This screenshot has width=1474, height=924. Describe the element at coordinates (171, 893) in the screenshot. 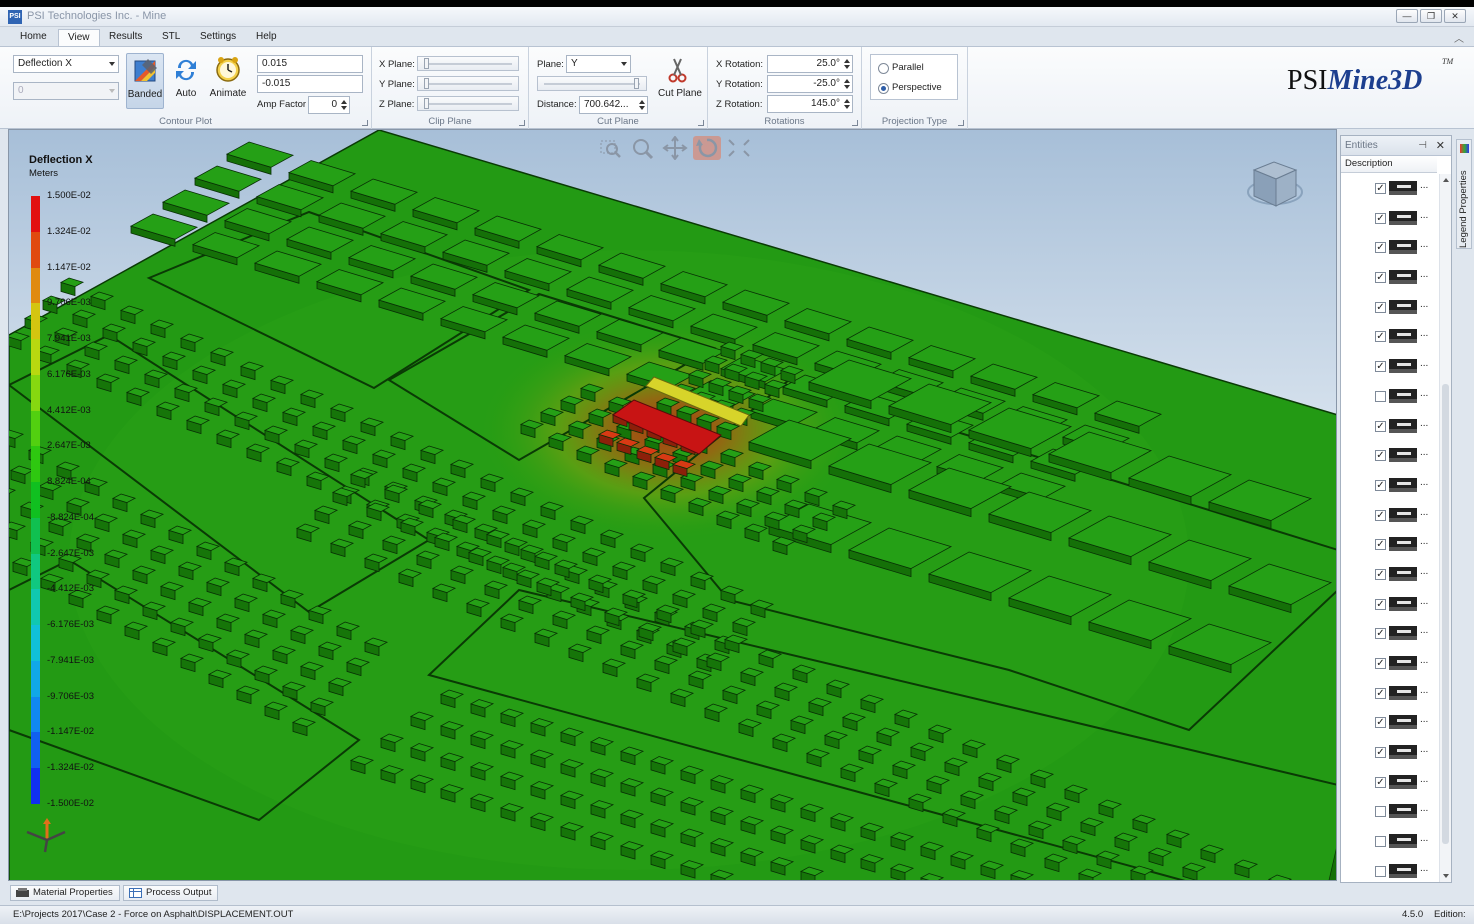

I see `process-output-tab: Process Output` at that location.